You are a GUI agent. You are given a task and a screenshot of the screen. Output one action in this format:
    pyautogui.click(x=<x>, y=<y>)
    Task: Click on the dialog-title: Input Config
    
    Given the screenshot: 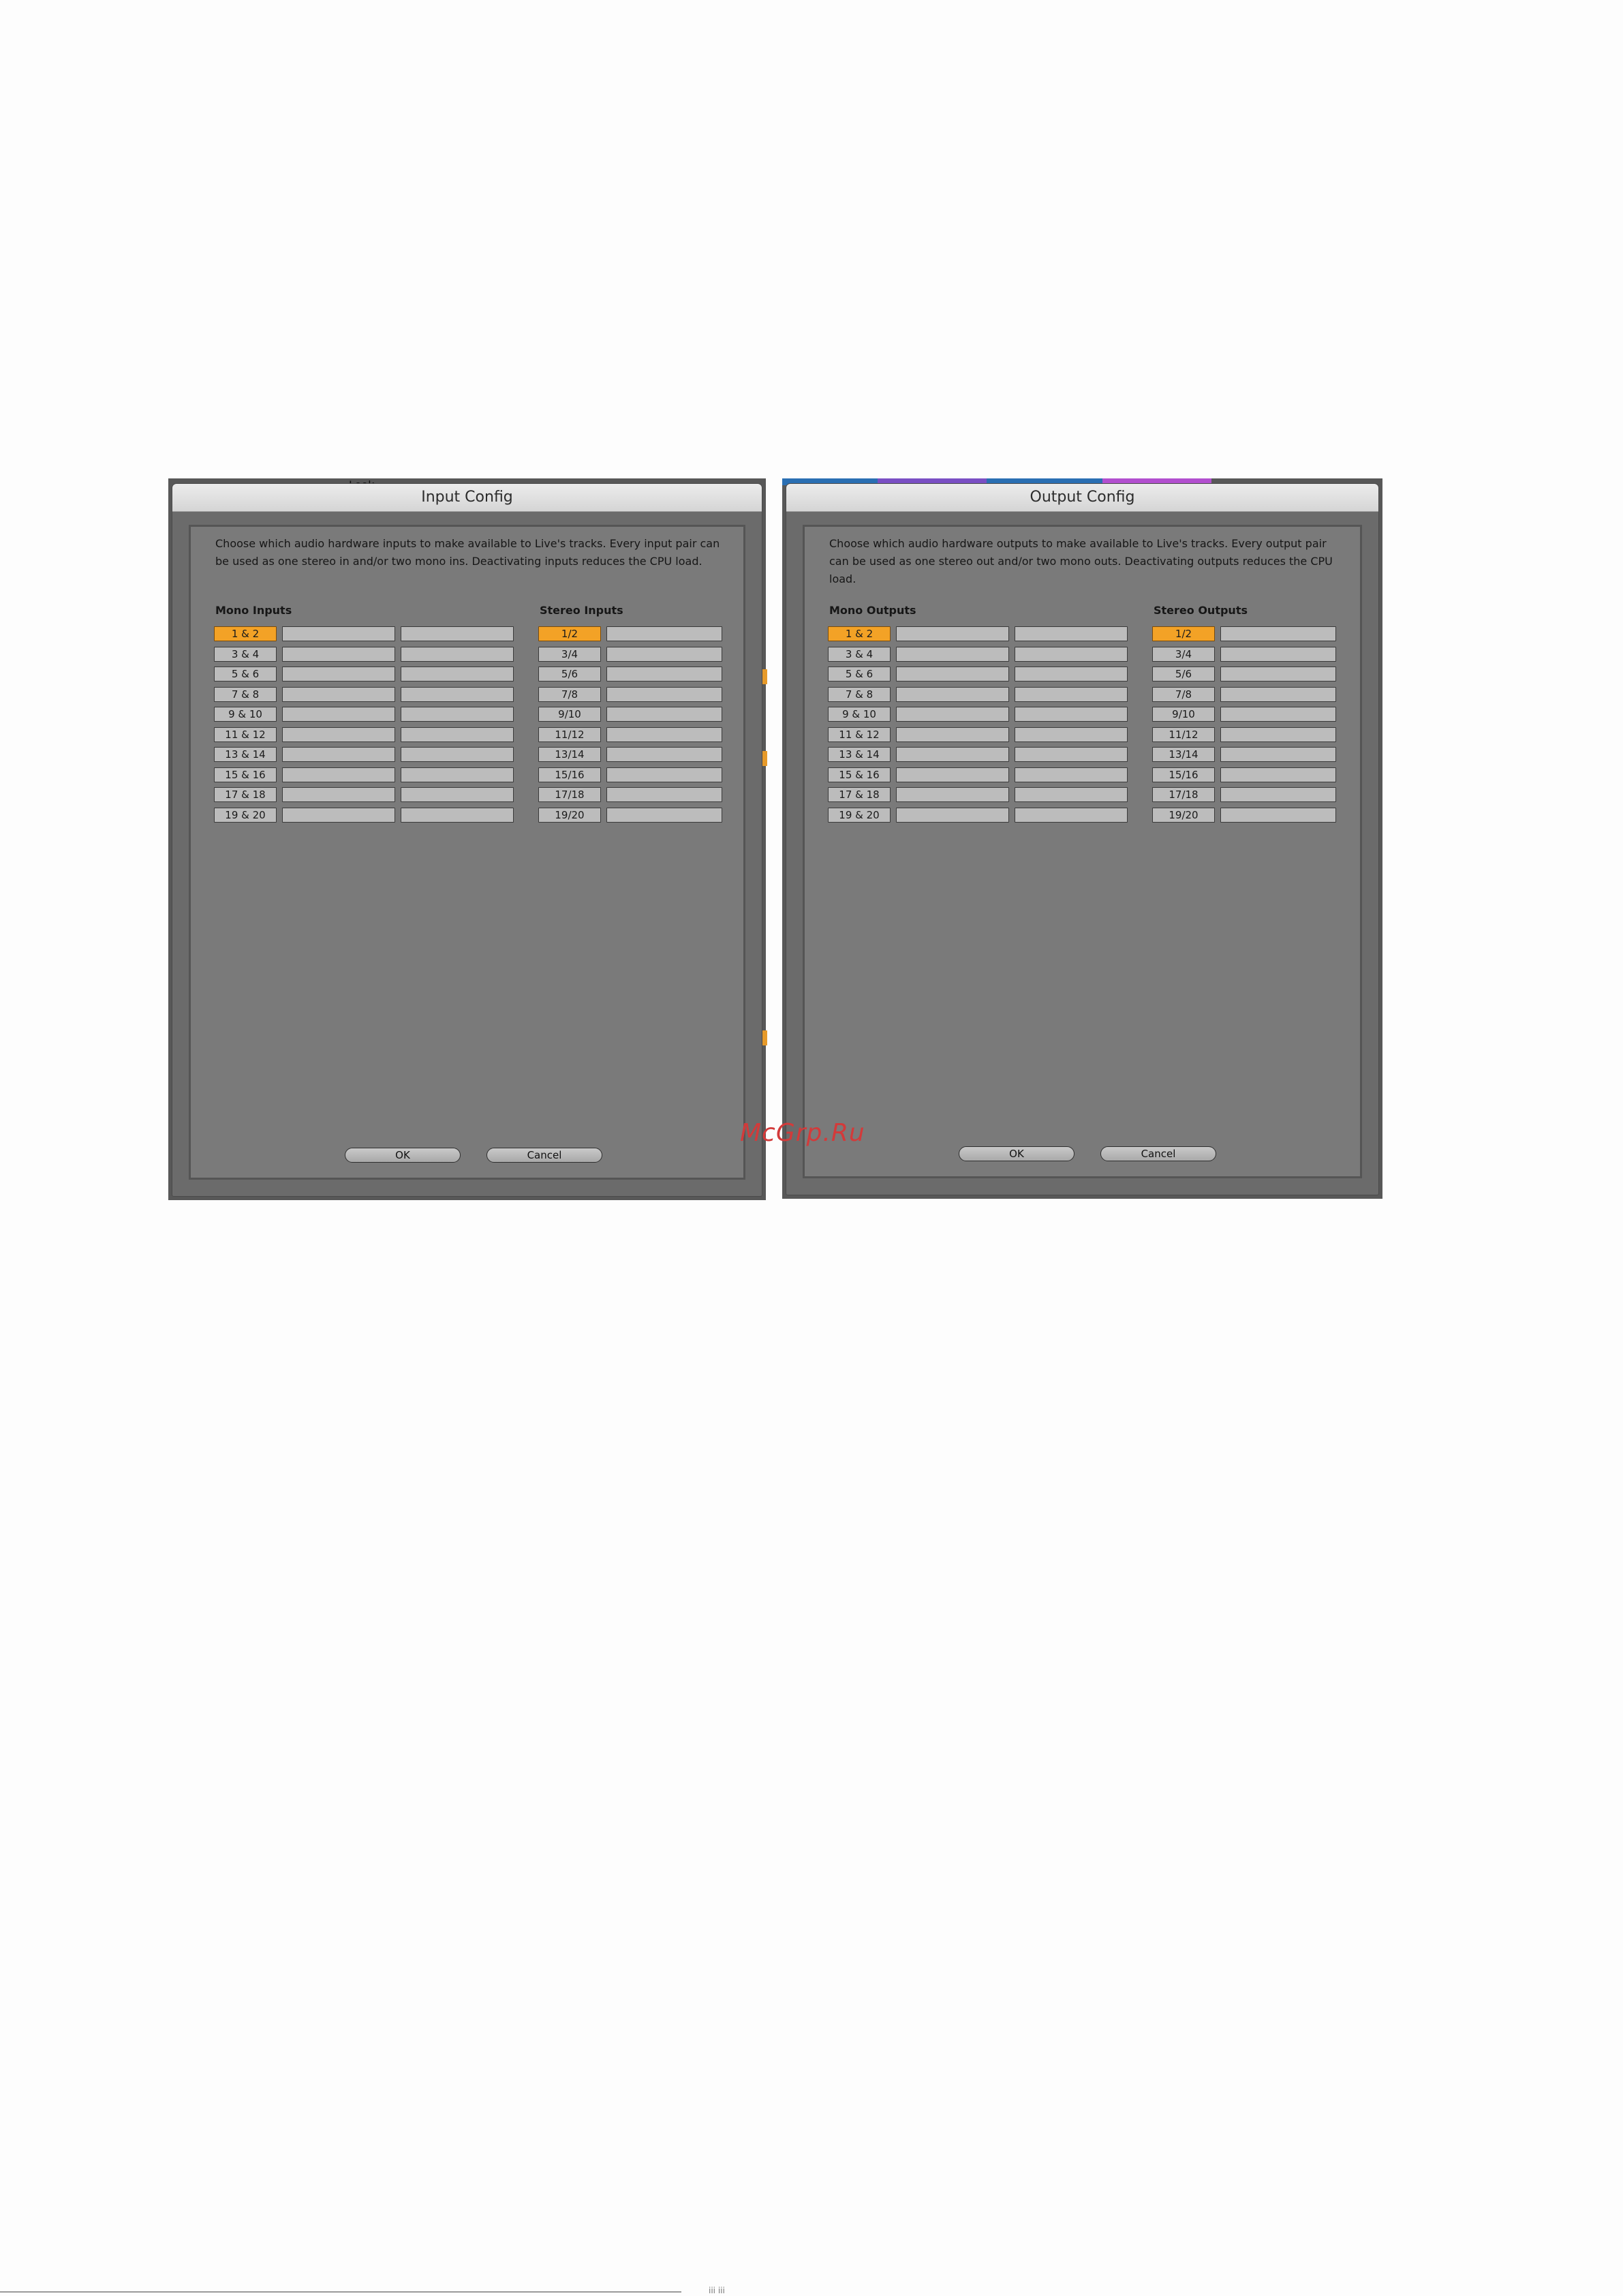 What is the action you would take?
    pyautogui.click(x=467, y=498)
    